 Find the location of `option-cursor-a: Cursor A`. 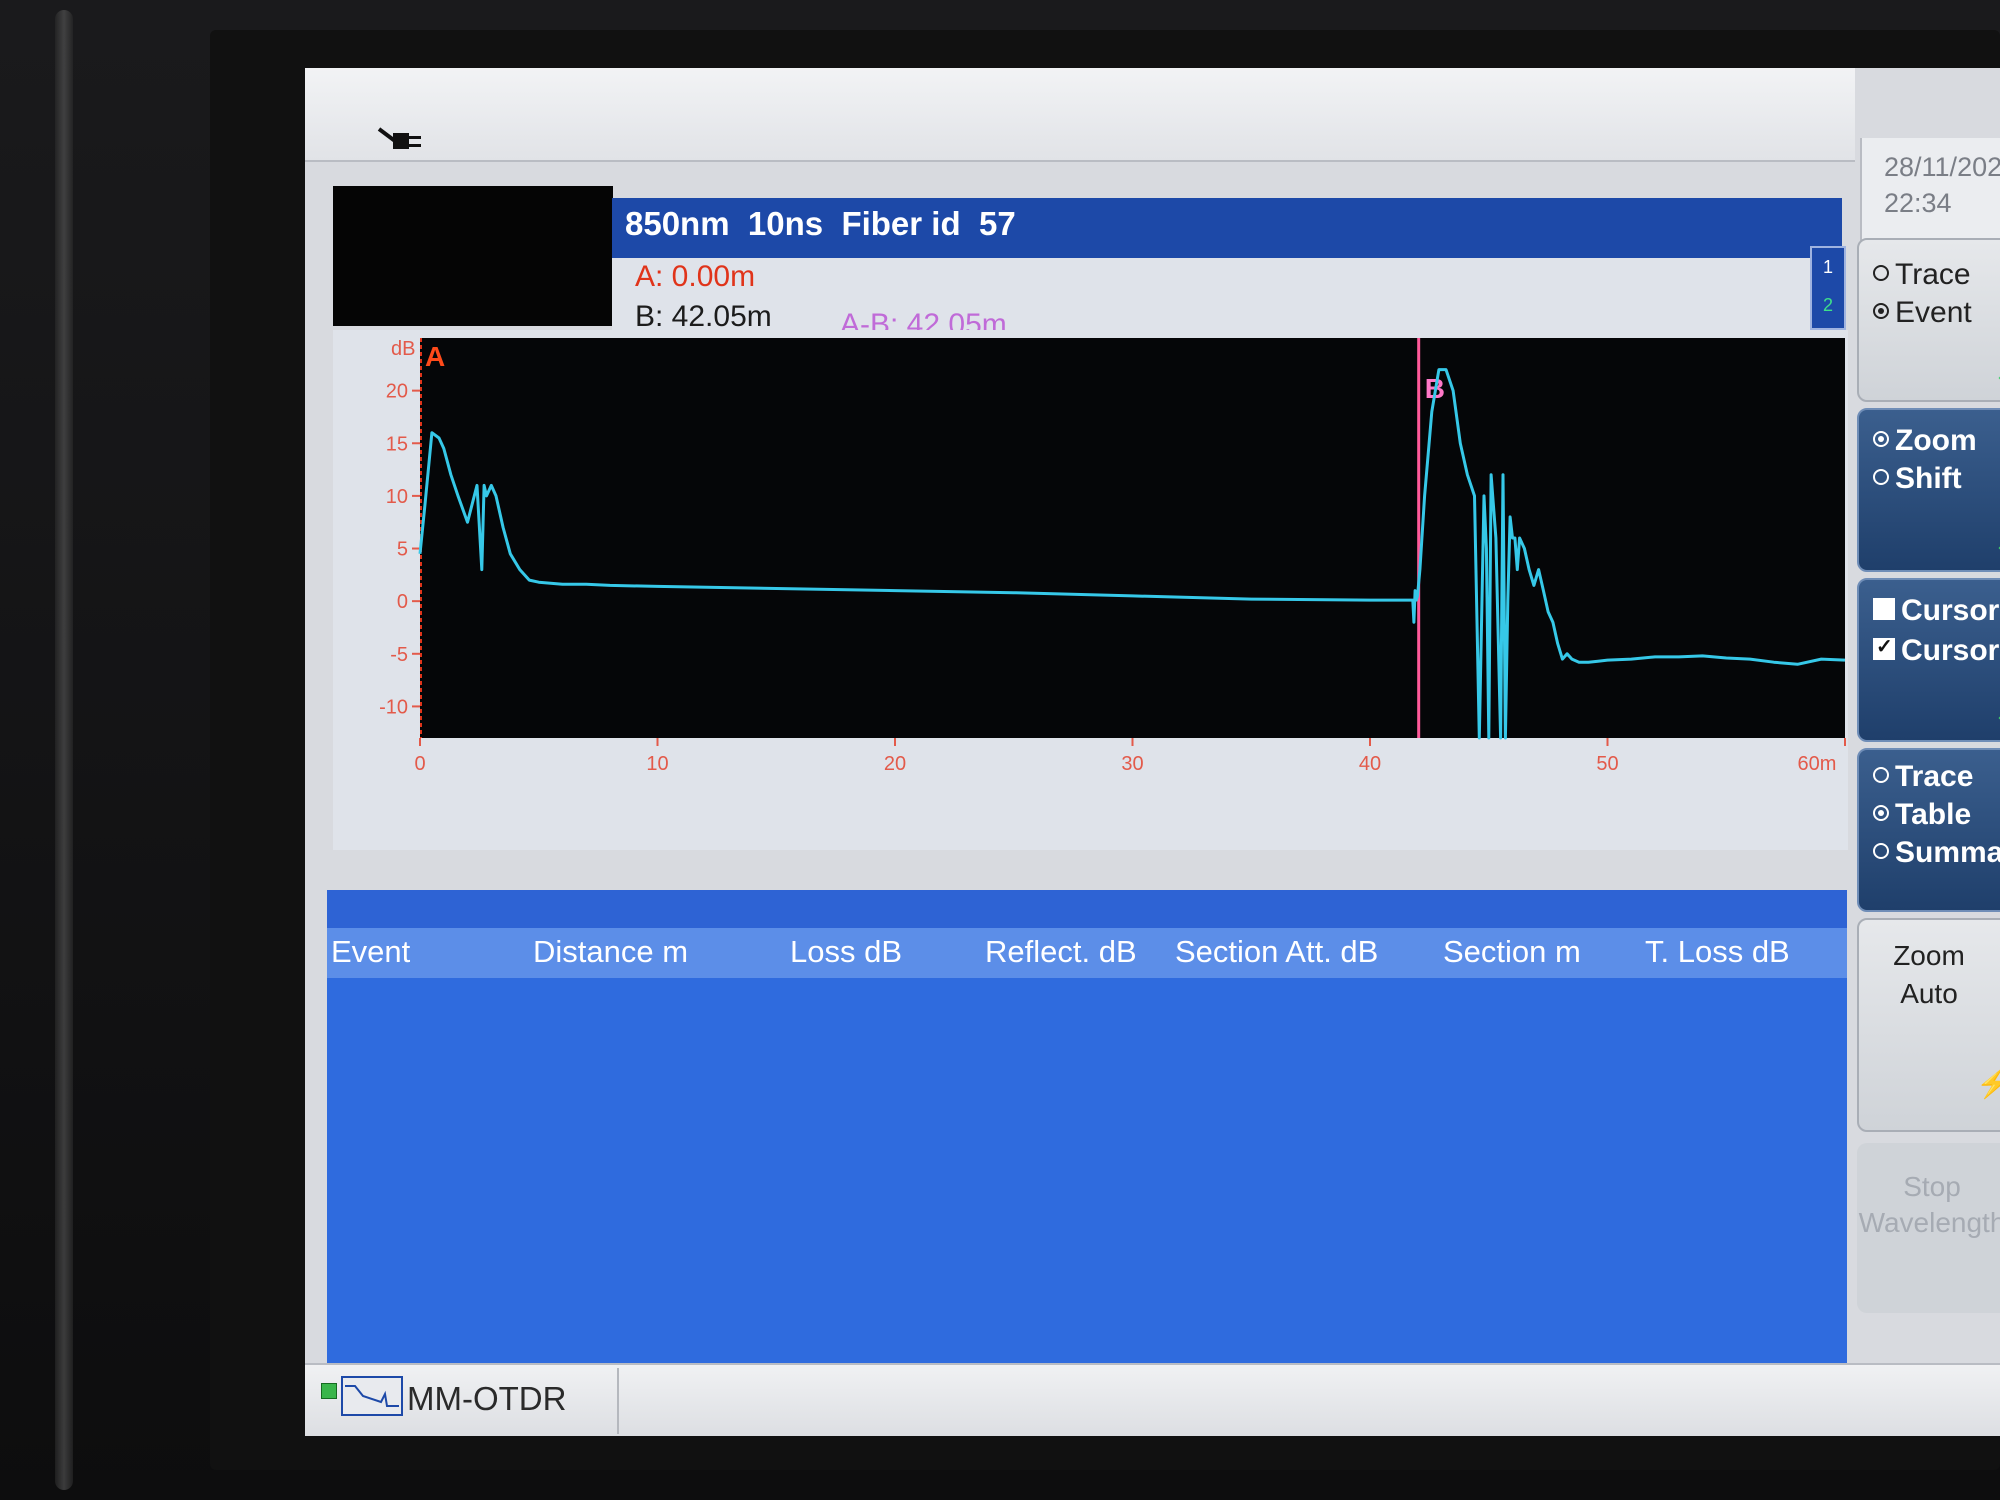

option-cursor-a: Cursor A is located at coordinates (1936, 611).